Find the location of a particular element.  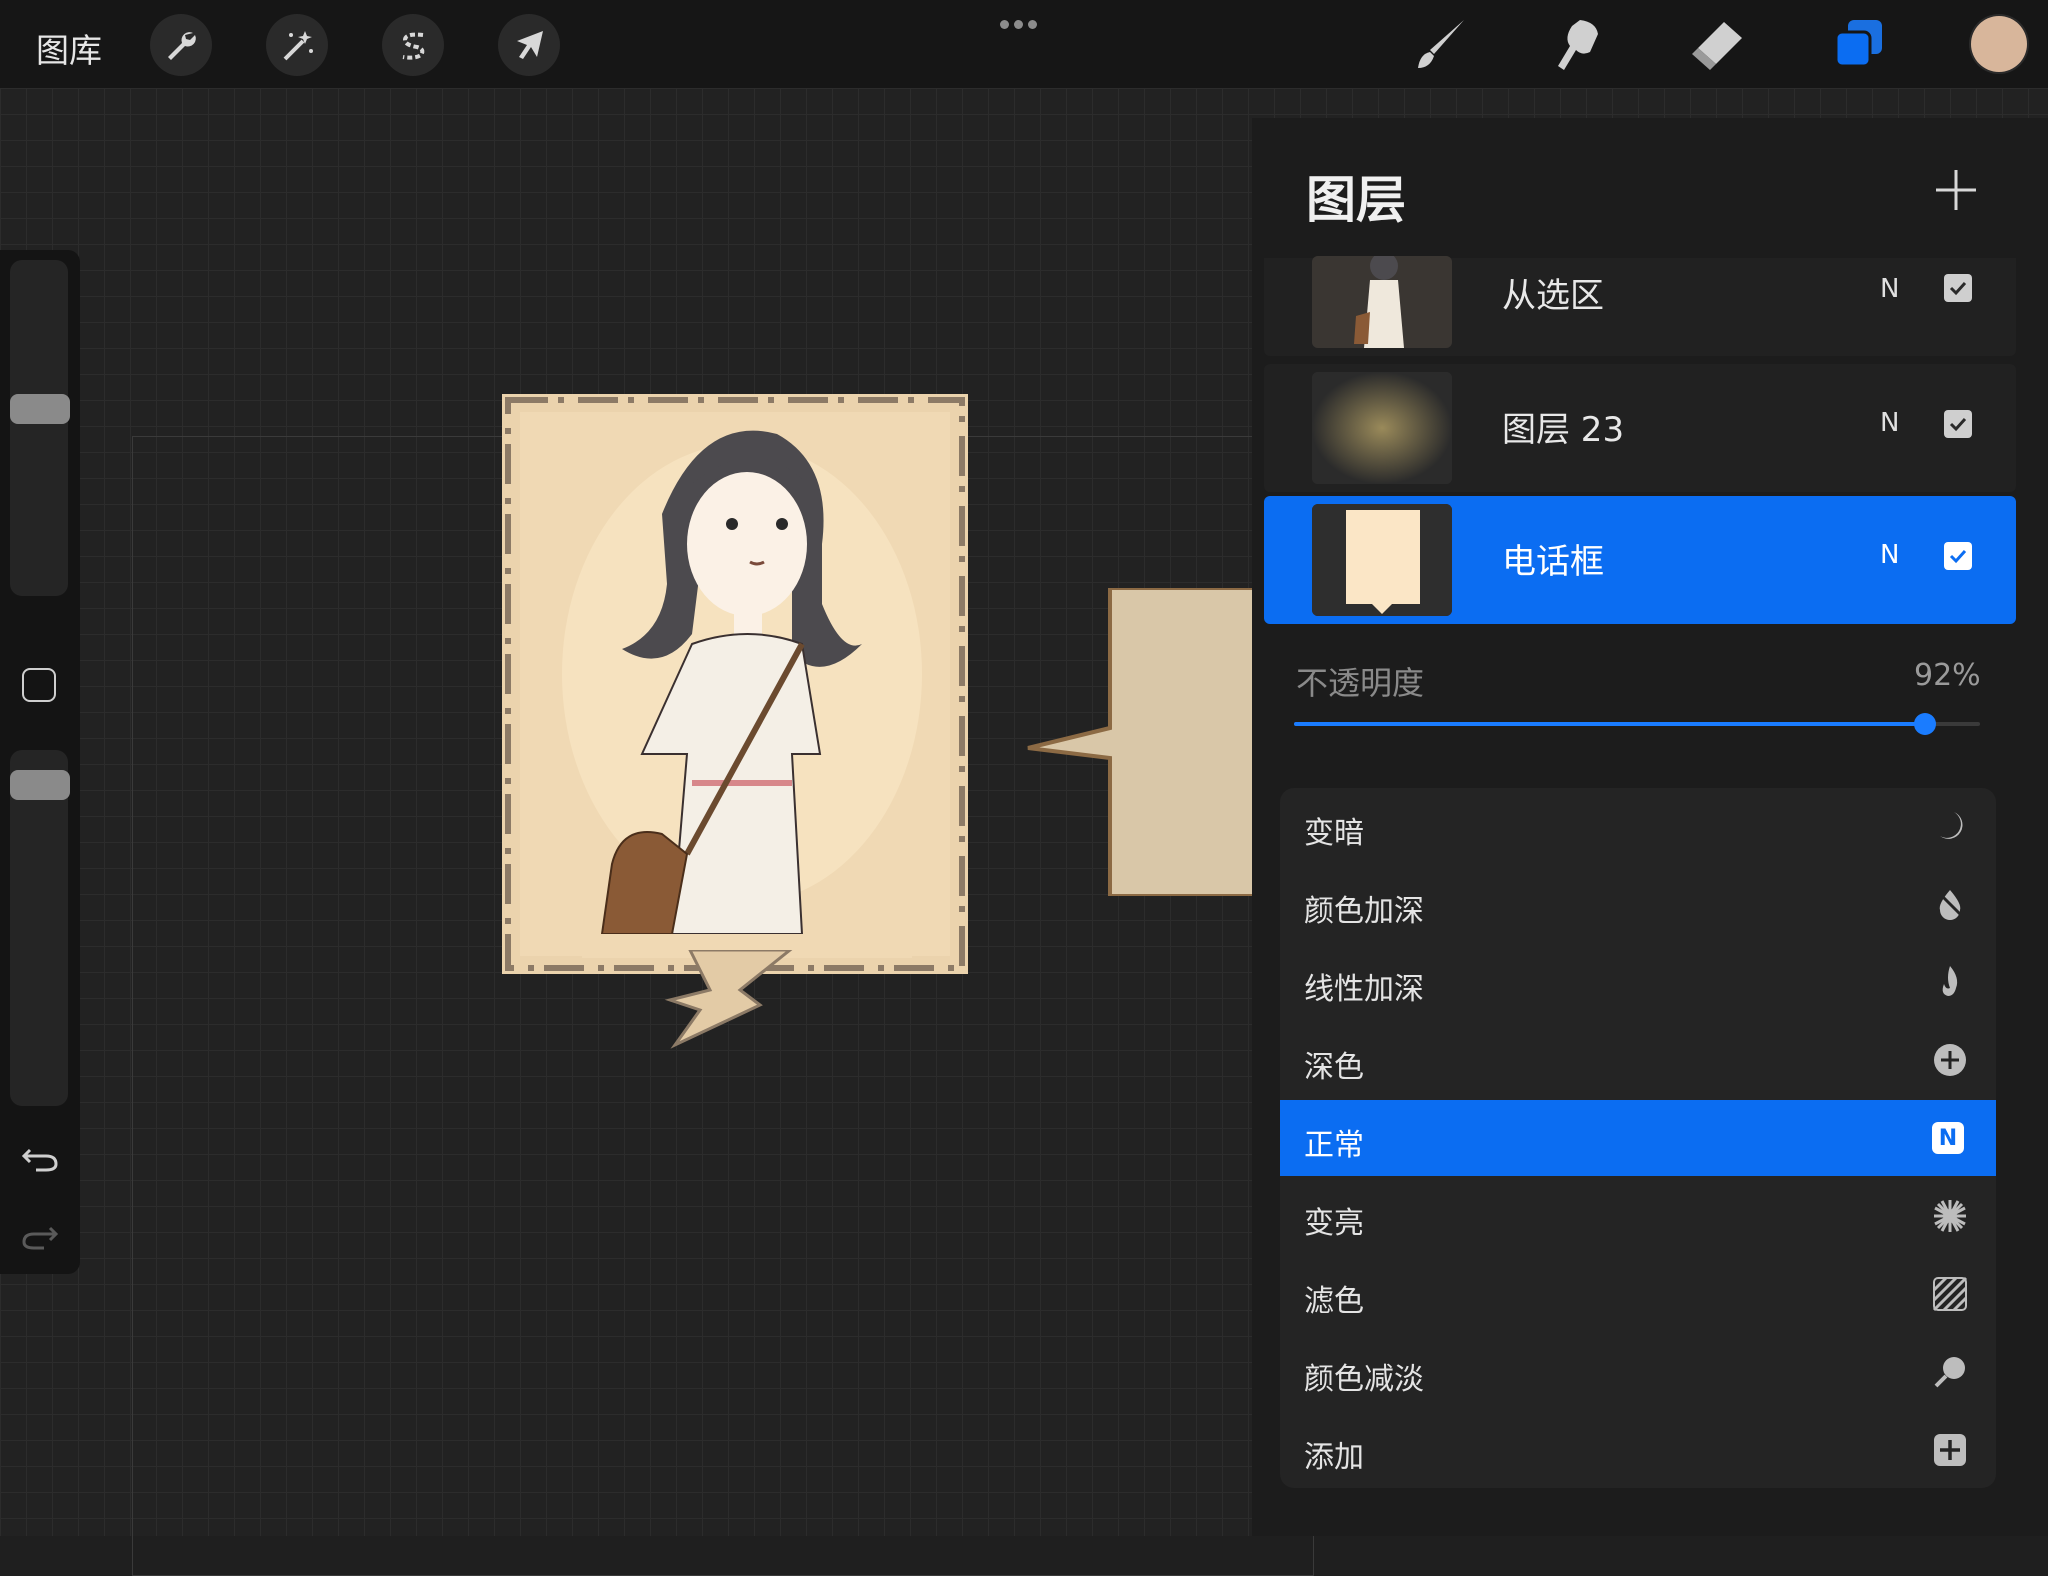

blend-mode-label: 颜色减淡 is located at coordinates (1364, 1379).